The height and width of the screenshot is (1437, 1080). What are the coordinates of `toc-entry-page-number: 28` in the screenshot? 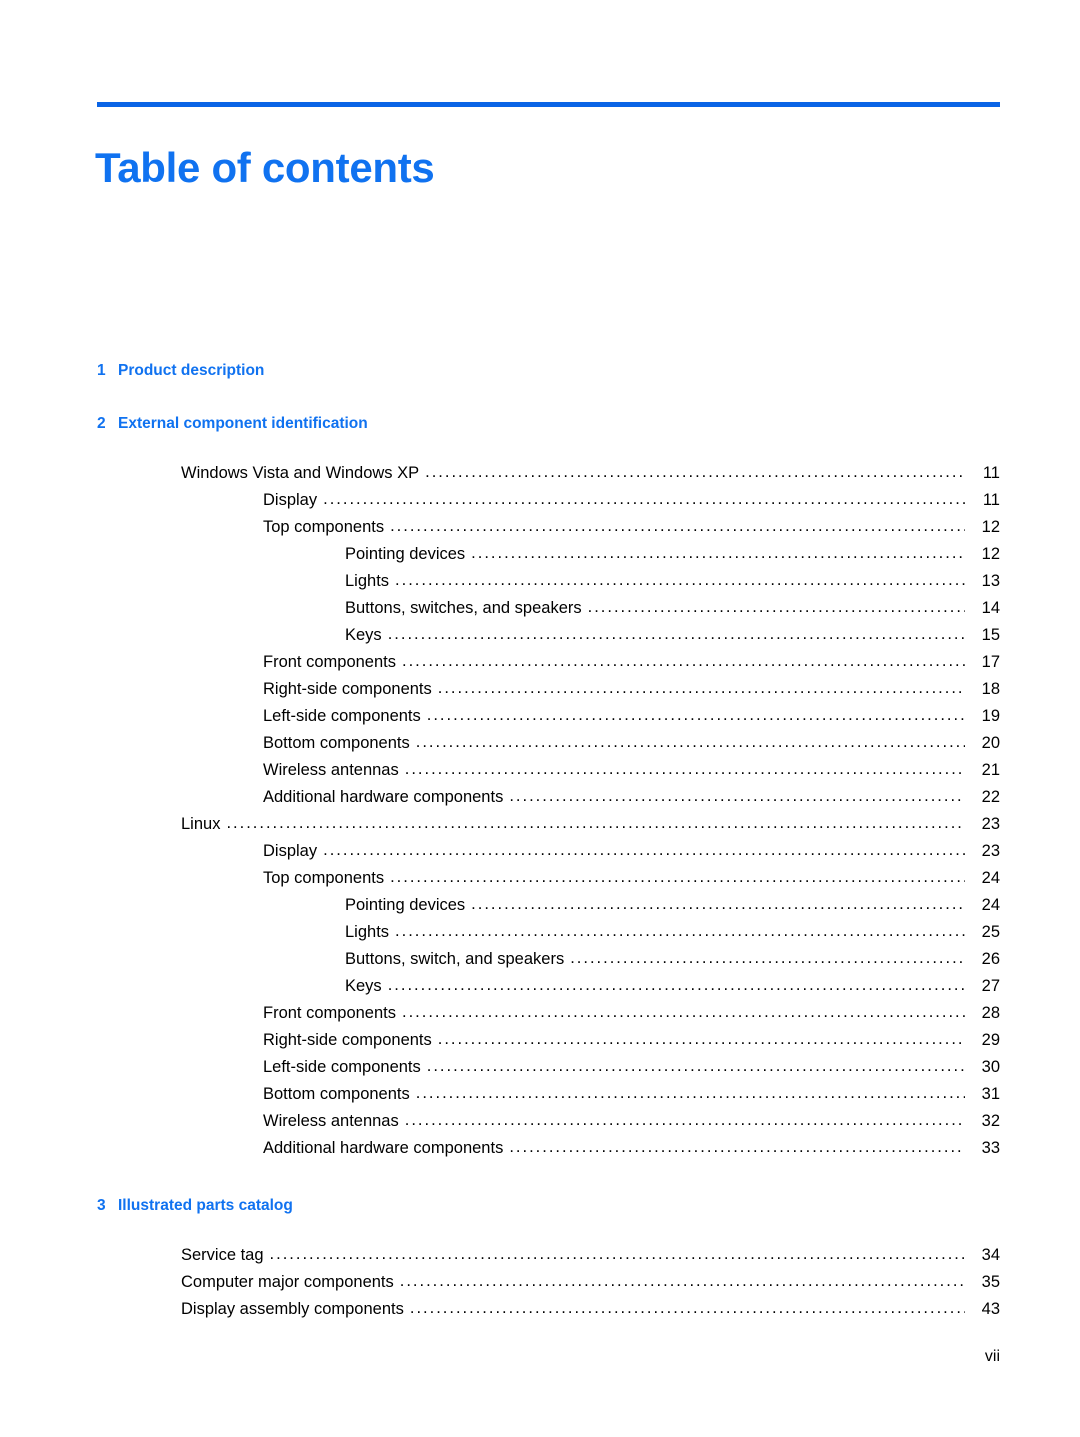 It's located at (990, 1013).